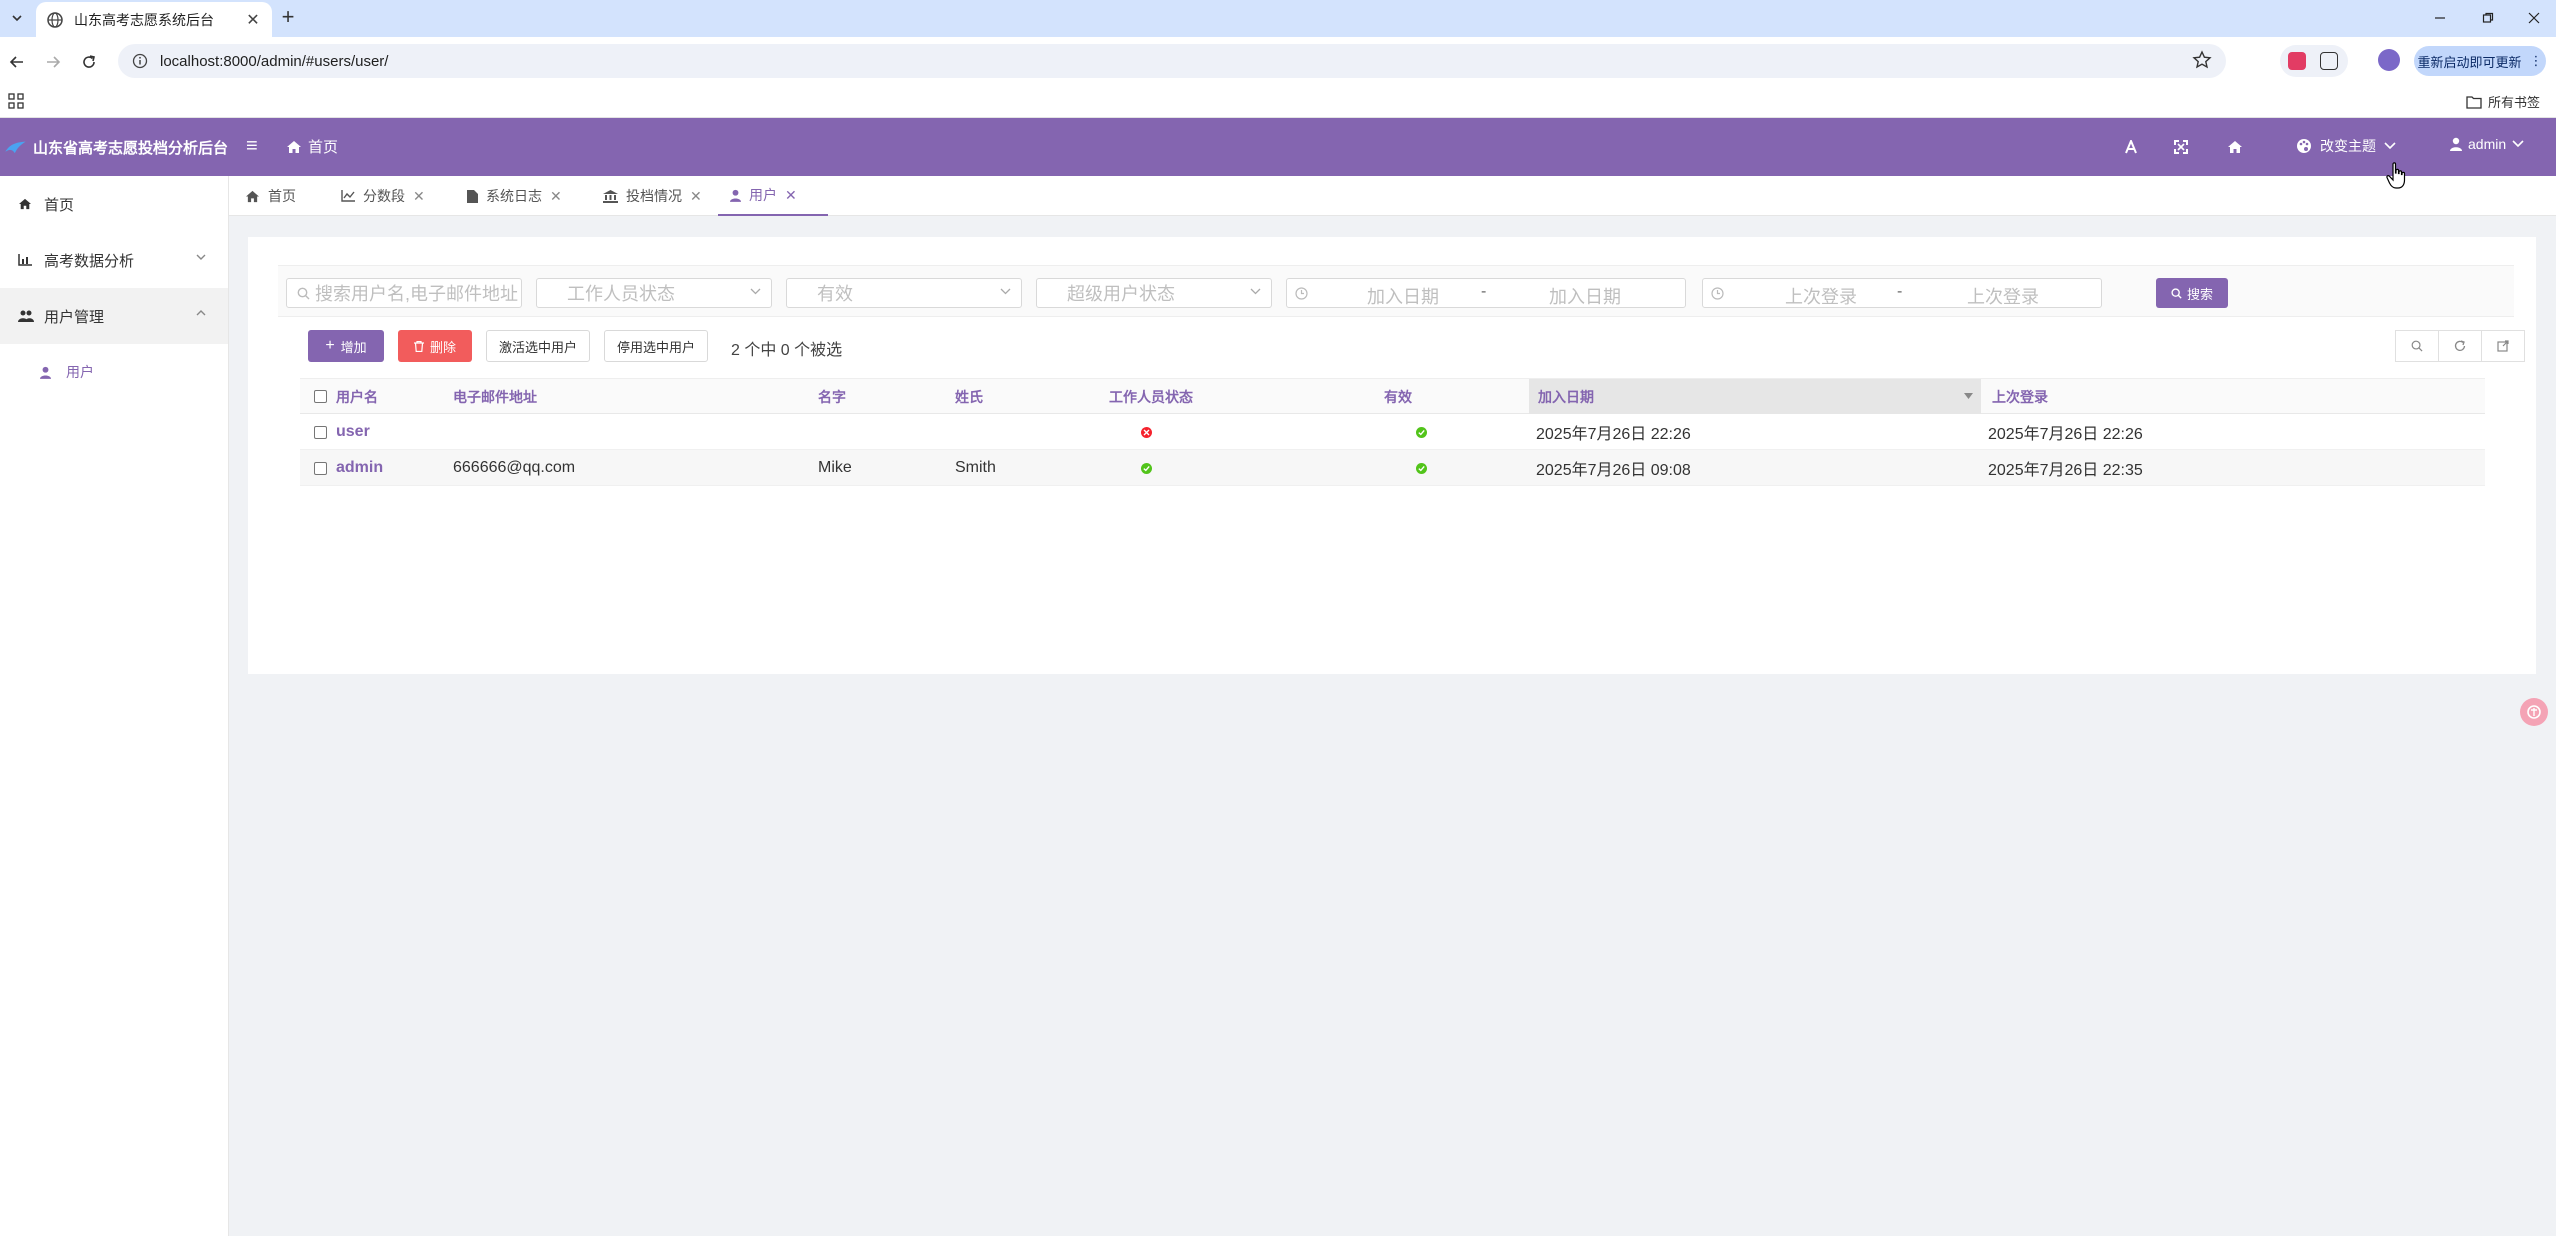 The image size is (2556, 1236). Describe the element at coordinates (832, 396) in the screenshot. I see `column-header-first-name: 名字` at that location.